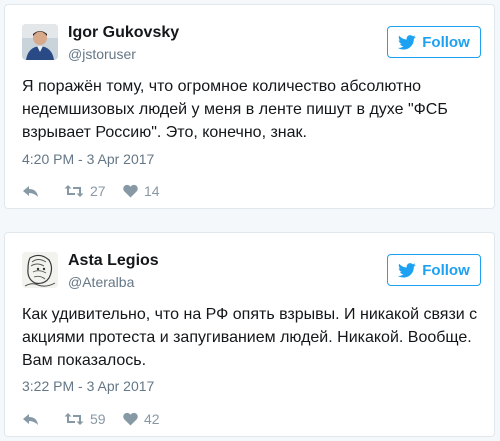 This screenshot has width=500, height=441. Describe the element at coordinates (102, 54) in the screenshot. I see `user-handle: @jstoruser` at that location.